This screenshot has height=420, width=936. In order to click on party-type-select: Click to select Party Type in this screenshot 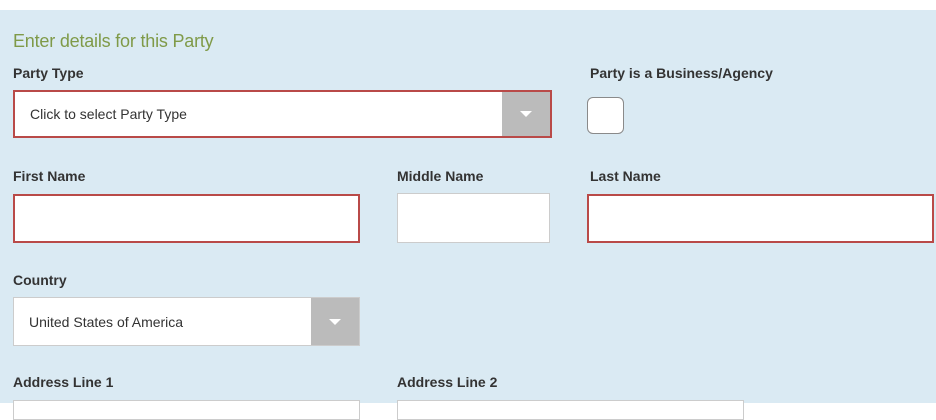, I will do `click(282, 114)`.